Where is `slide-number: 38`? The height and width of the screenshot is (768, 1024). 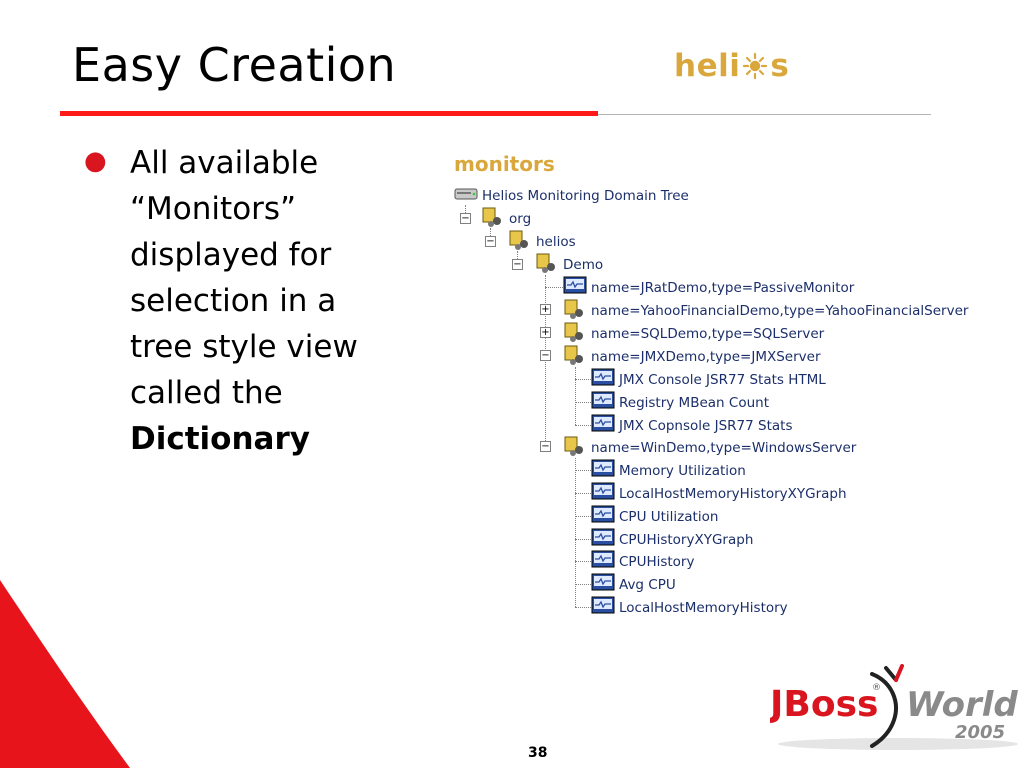
slide-number: 38 is located at coordinates (538, 753).